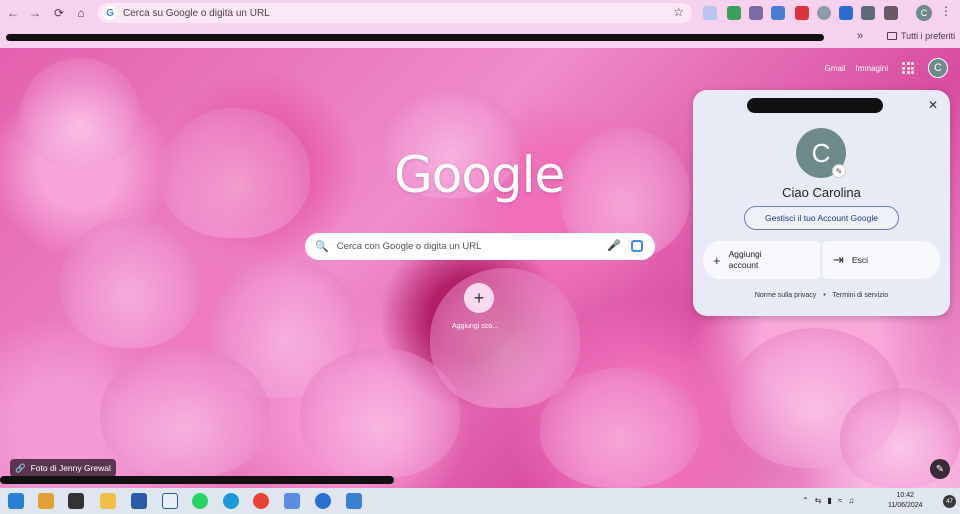 The height and width of the screenshot is (514, 960). I want to click on top-links: Gmail Immagini, so click(856, 68).